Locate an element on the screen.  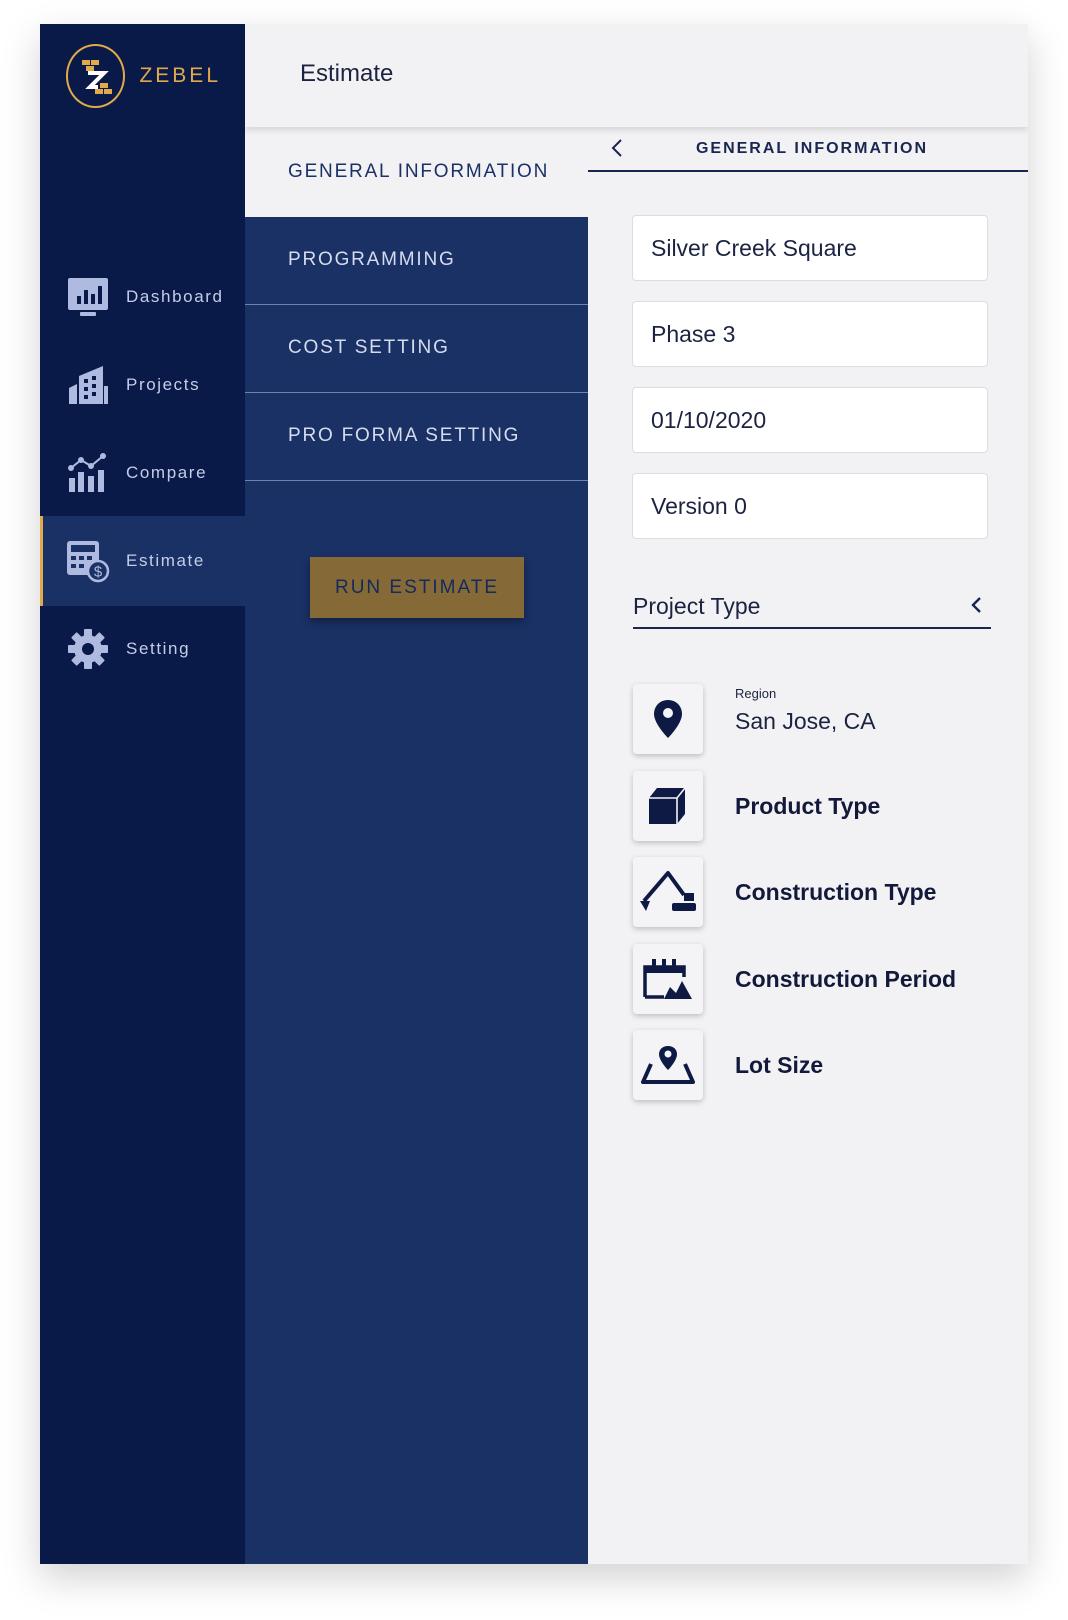
region-item: Region San Jose, CA is located at coordinates (818, 719).